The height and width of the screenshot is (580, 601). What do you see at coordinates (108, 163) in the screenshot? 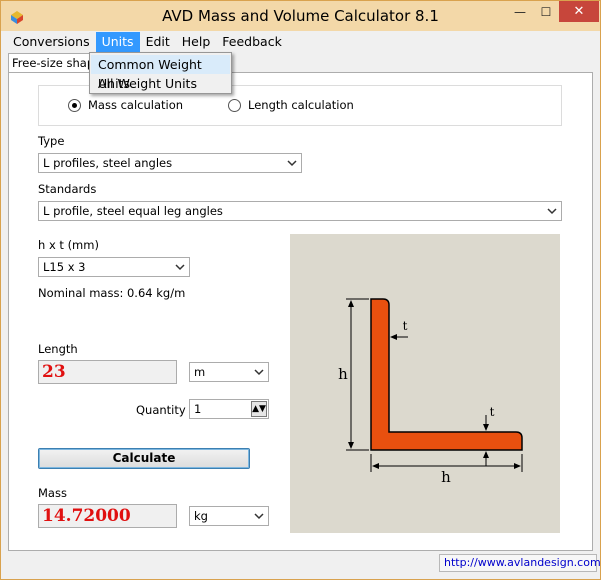
I see `type-select-value: L profiles, steel angles` at bounding box center [108, 163].